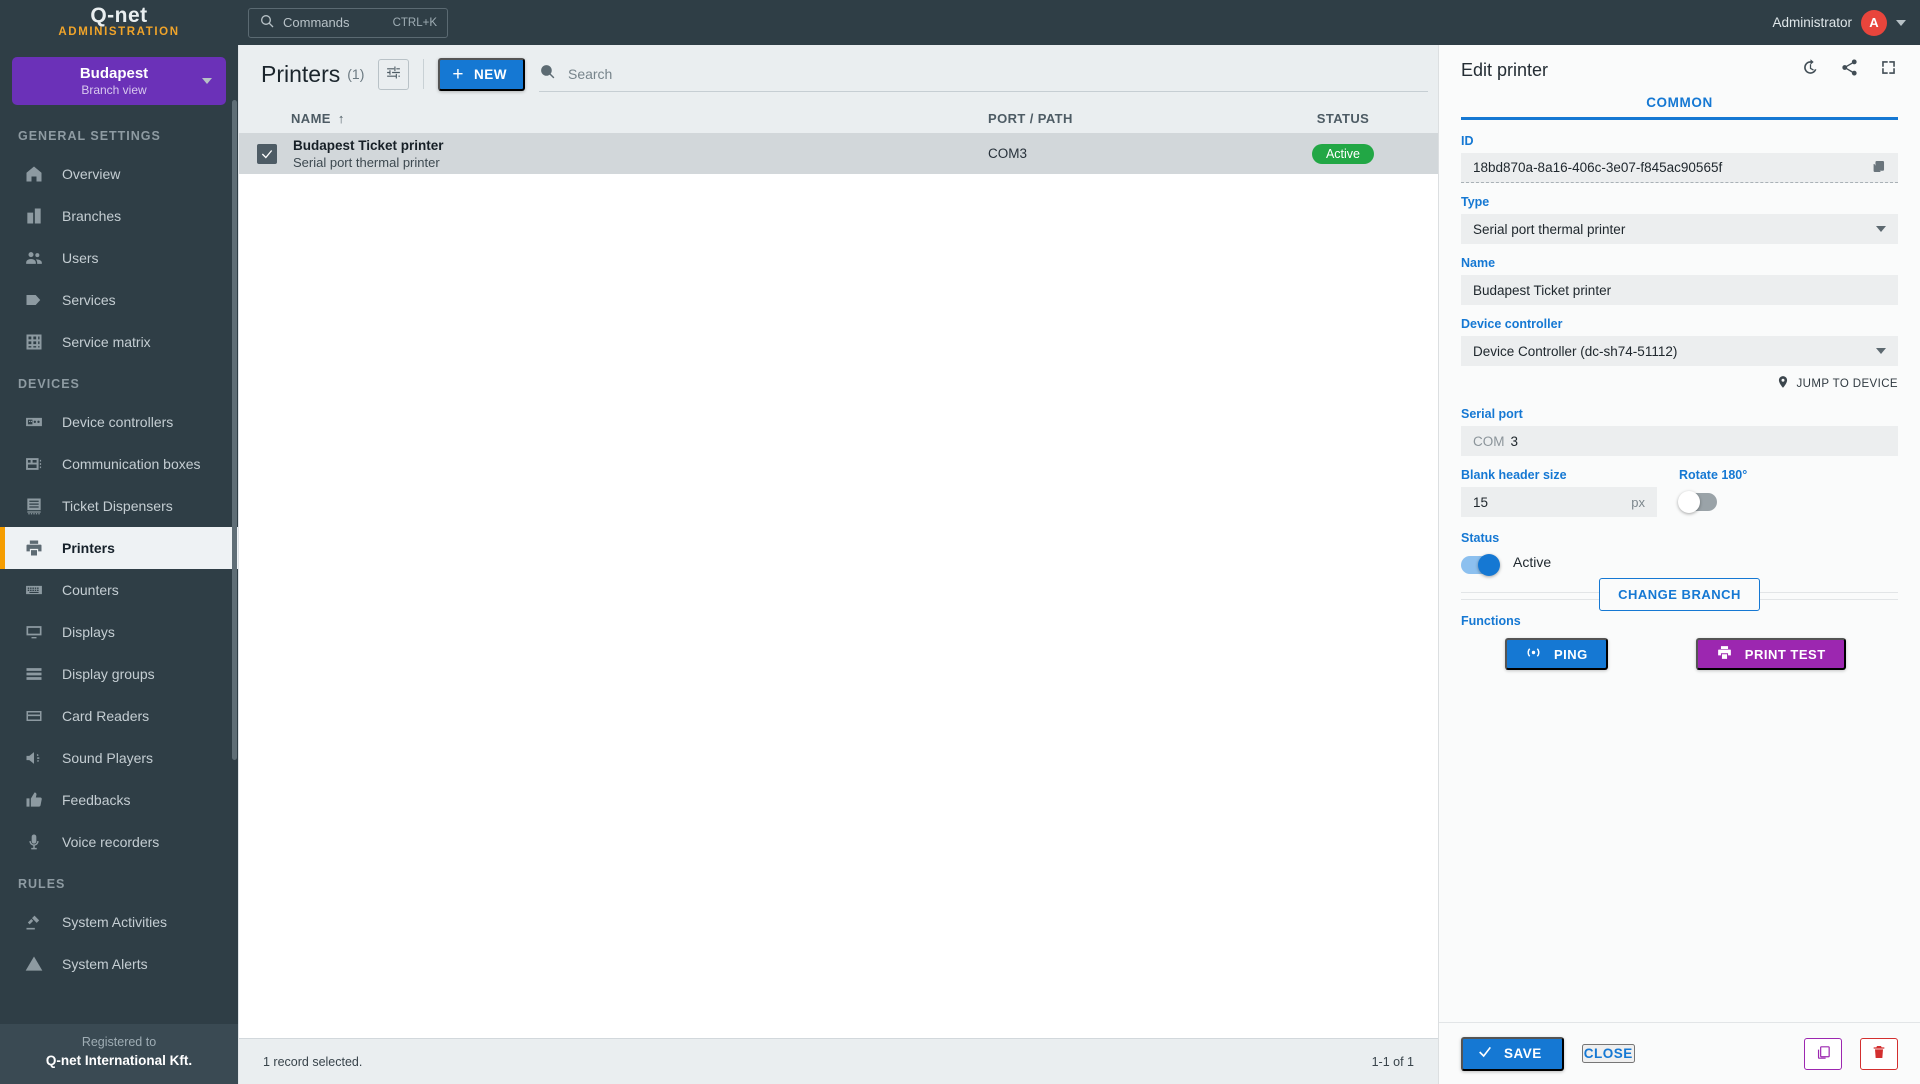 The image size is (1920, 1084). Describe the element at coordinates (106, 342) in the screenshot. I see `sidebar-item-label: Service matrix` at that location.